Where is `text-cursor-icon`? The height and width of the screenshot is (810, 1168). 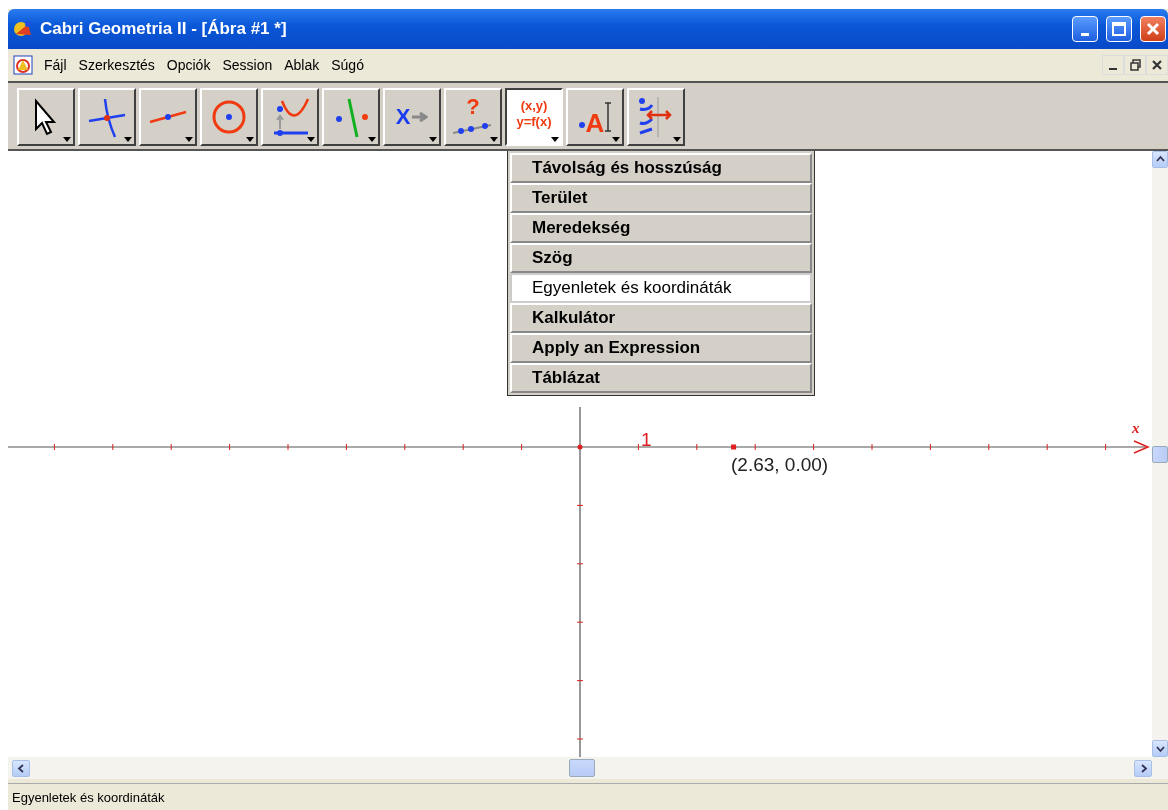
text-cursor-icon is located at coordinates (608, 117).